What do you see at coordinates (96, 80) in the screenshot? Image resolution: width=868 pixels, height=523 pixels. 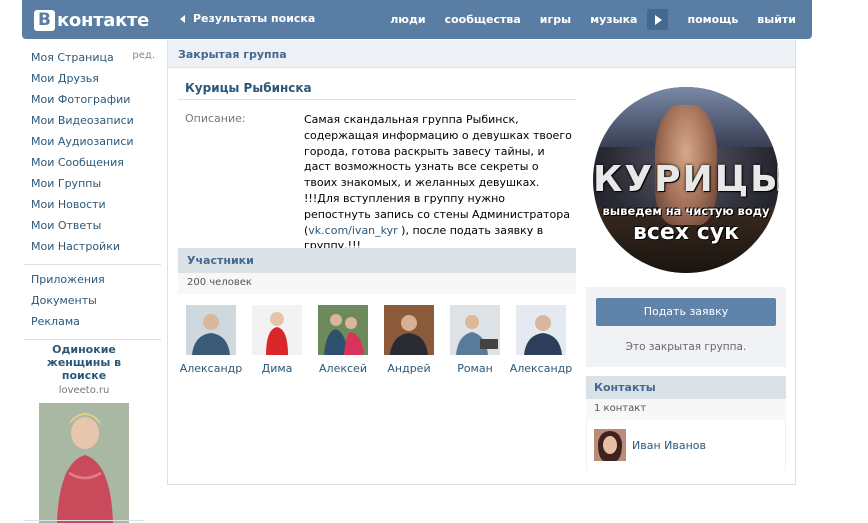 I see `menu-my-friends: Мои Друзья` at bounding box center [96, 80].